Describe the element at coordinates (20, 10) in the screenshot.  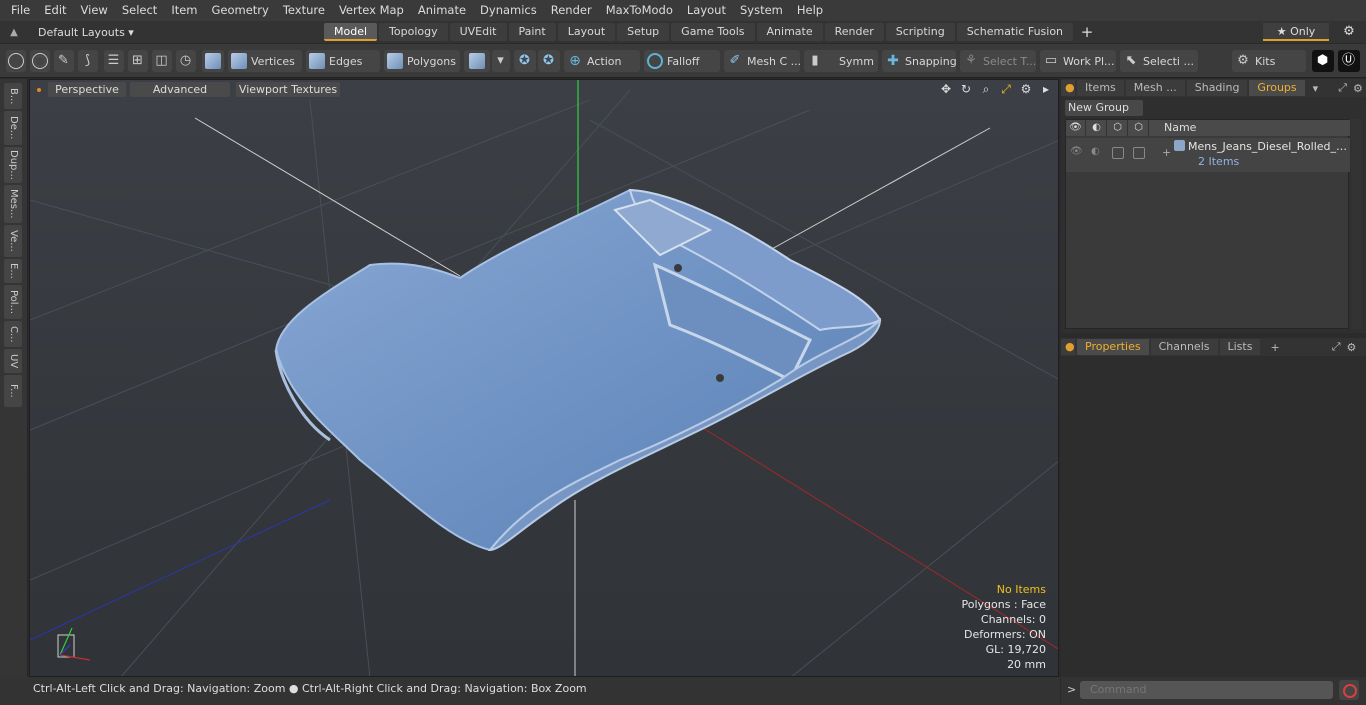
I see `menu-file: File` at that location.